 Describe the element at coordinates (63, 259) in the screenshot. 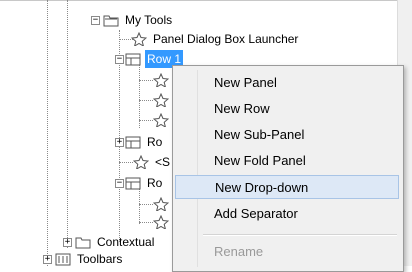

I see `toolbar-icon` at that location.